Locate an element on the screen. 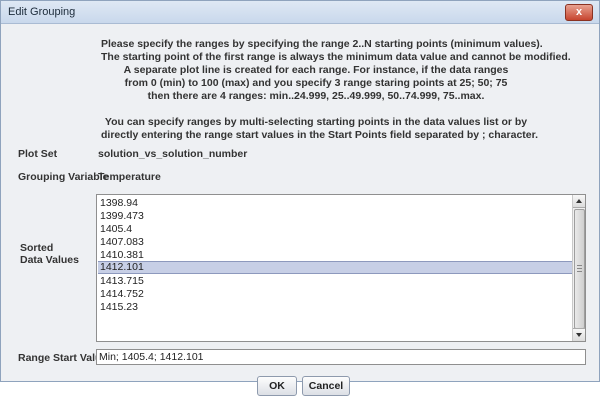 The height and width of the screenshot is (396, 600). listbox-scrollbar is located at coordinates (578, 268).